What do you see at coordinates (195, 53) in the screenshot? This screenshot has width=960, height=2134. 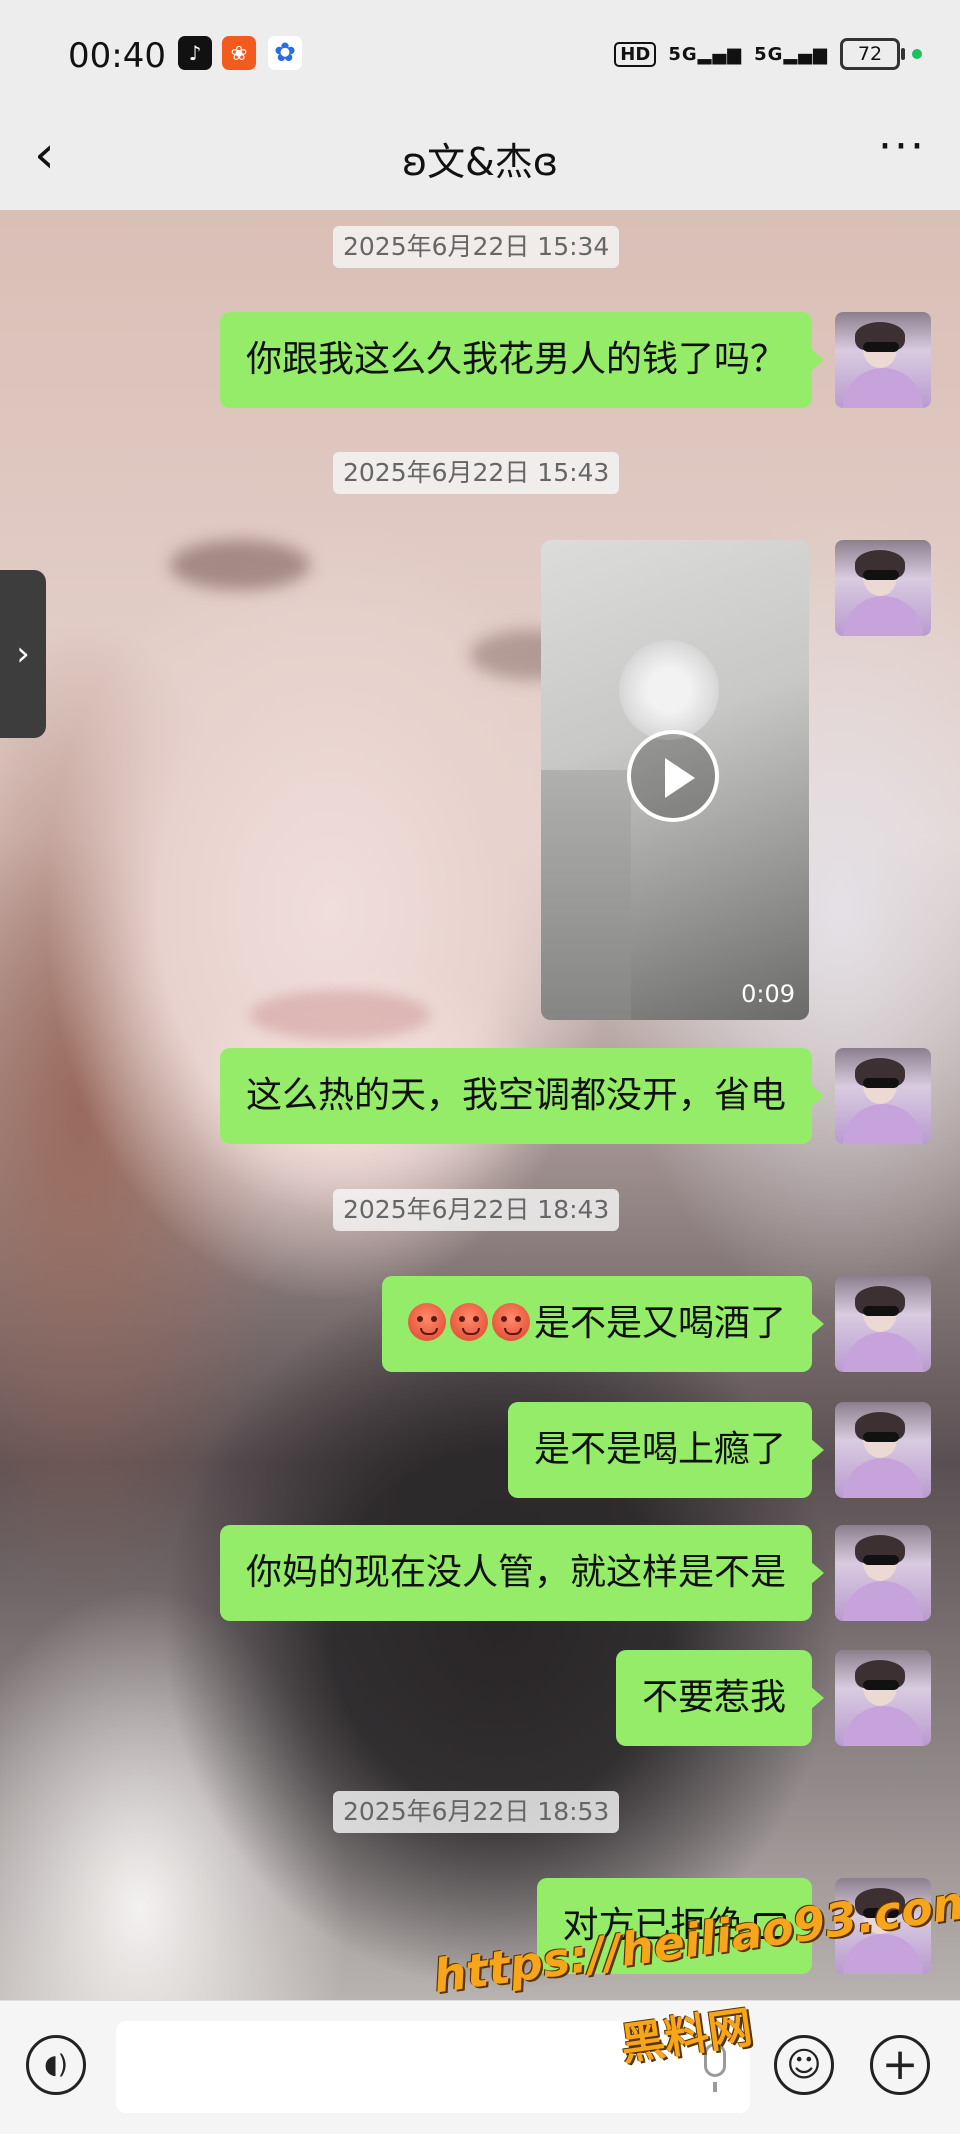 I see `tiktok-icon: ♪` at bounding box center [195, 53].